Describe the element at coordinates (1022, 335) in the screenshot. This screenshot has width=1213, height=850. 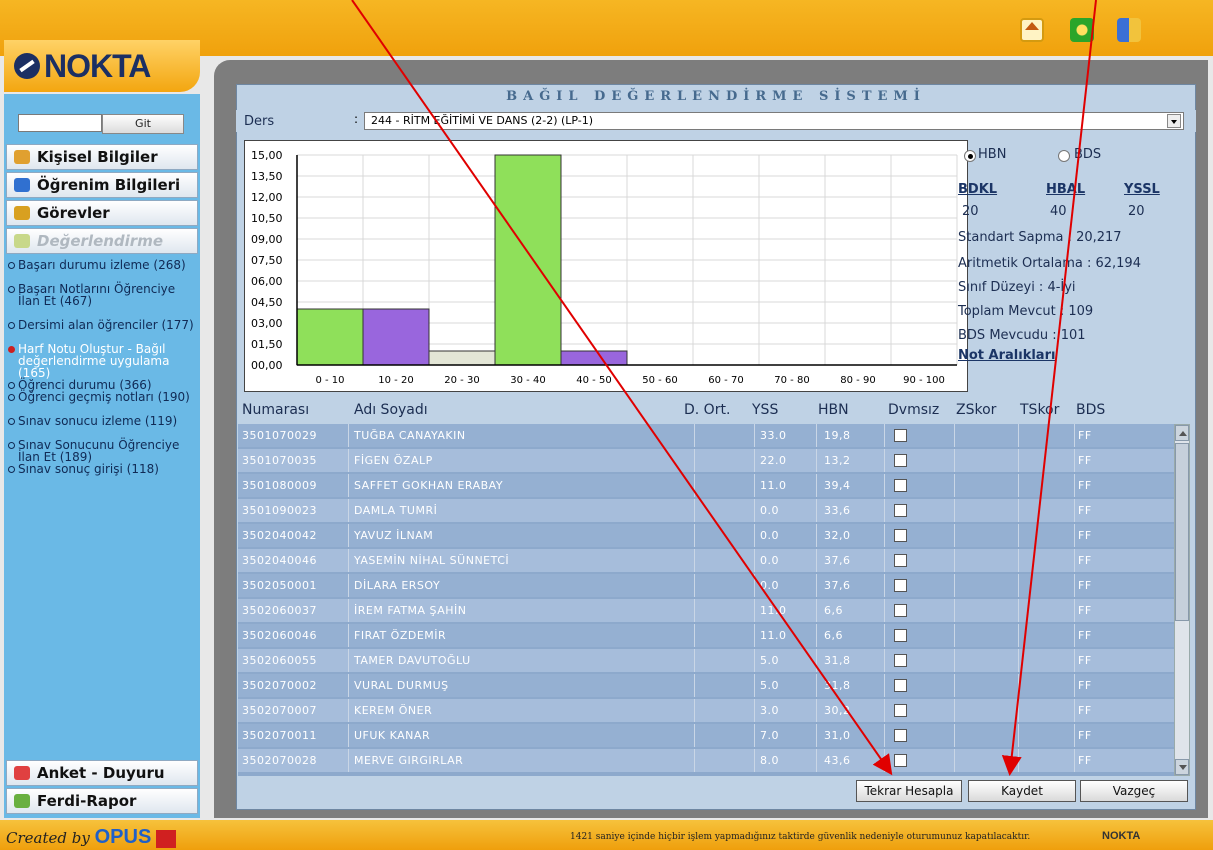
I see `bds-count: BDS Mevcudu : 101` at that location.